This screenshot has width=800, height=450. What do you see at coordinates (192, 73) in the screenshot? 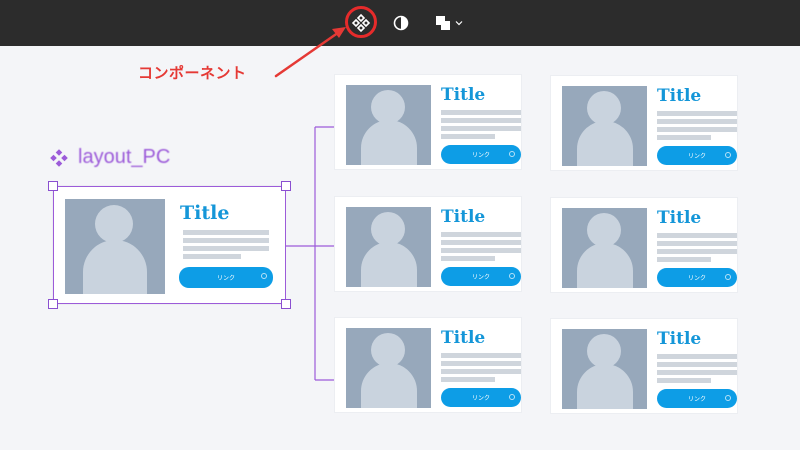
I see `annotation-label: コンポーネント` at bounding box center [192, 73].